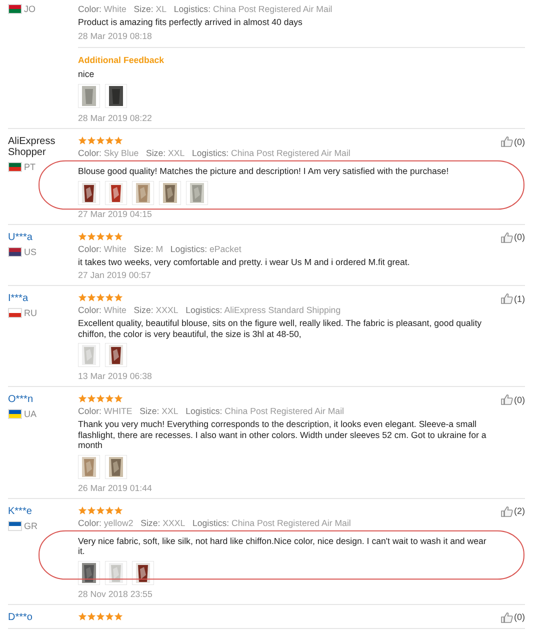 This screenshot has height=640, width=533. What do you see at coordinates (116, 593) in the screenshot?
I see `review-date: 28 Nov 2018 23:55` at bounding box center [116, 593].